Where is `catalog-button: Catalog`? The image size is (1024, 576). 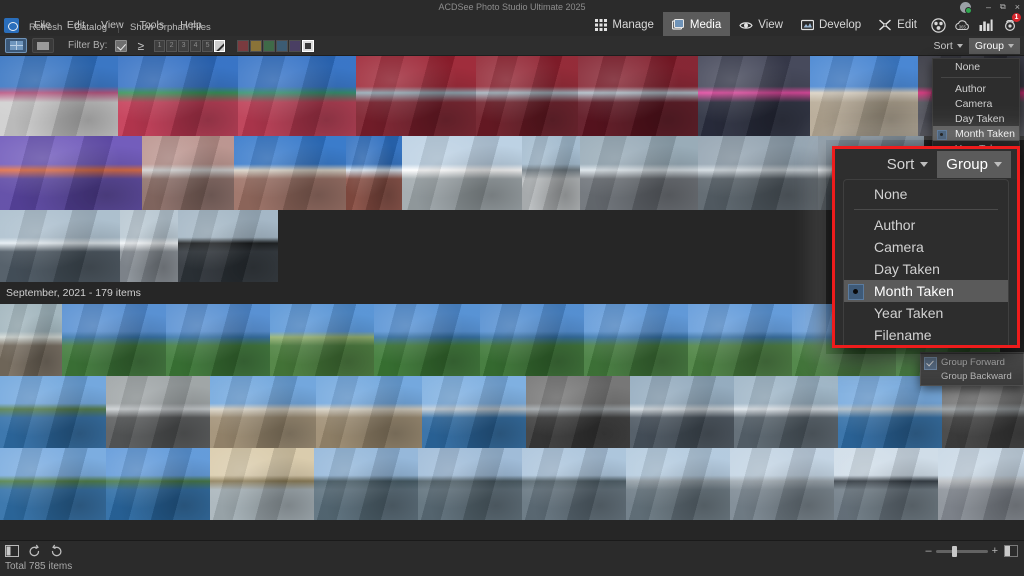 catalog-button: Catalog is located at coordinates (90, 27).